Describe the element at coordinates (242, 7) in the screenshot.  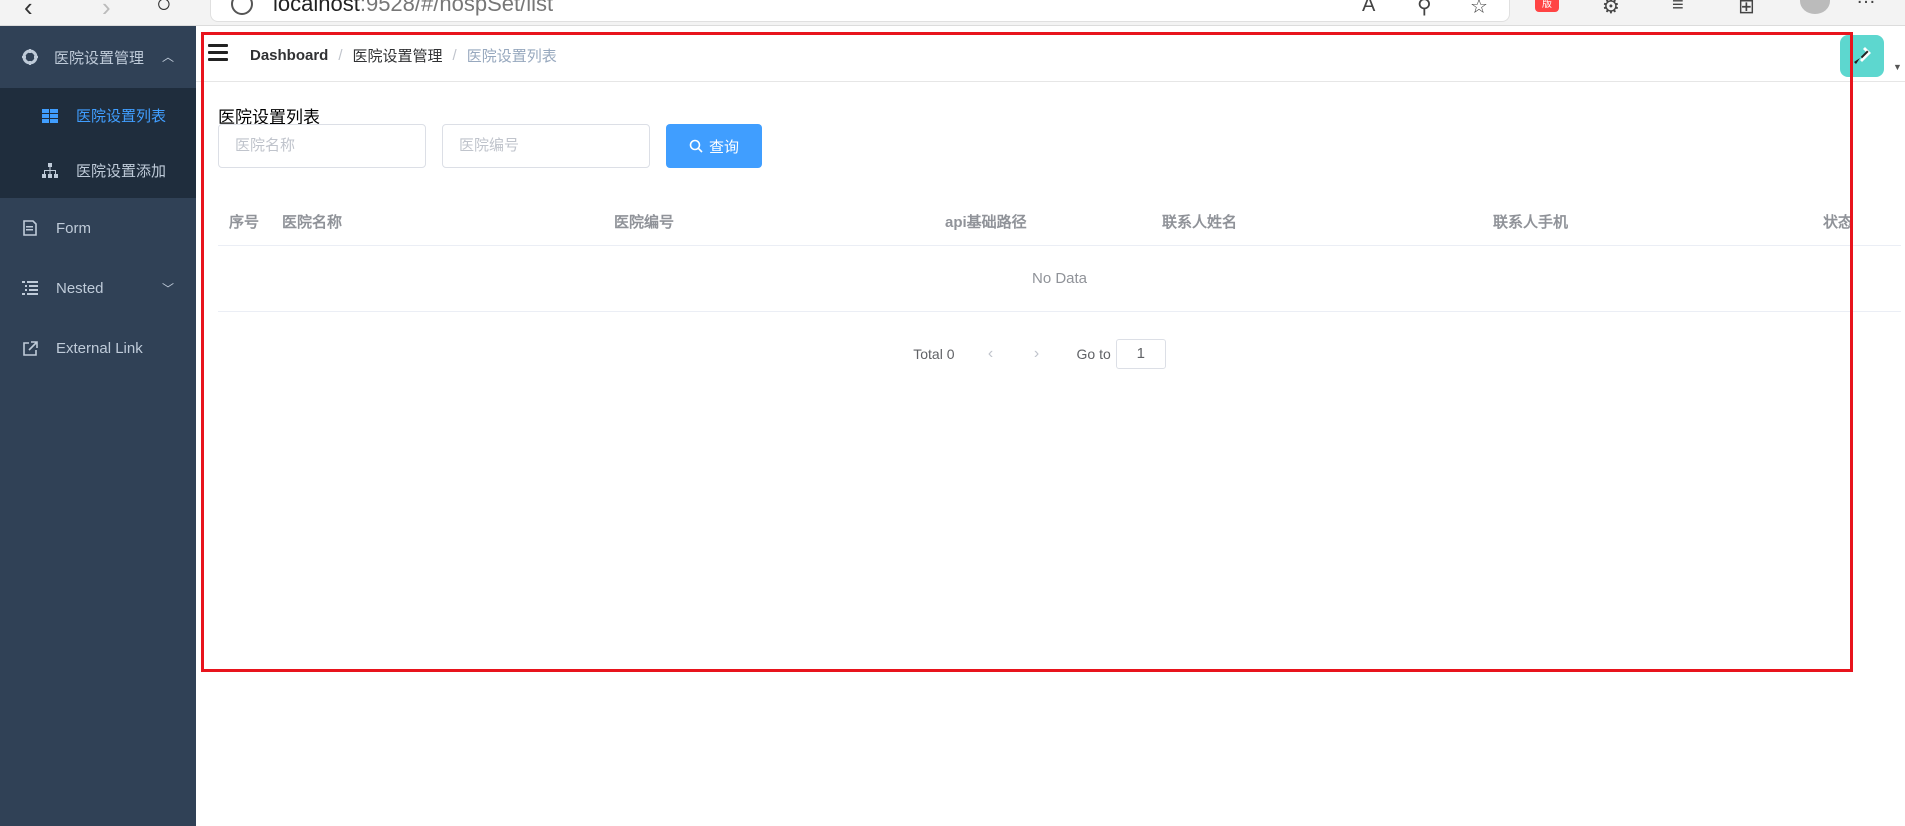
I see `info-icon` at that location.